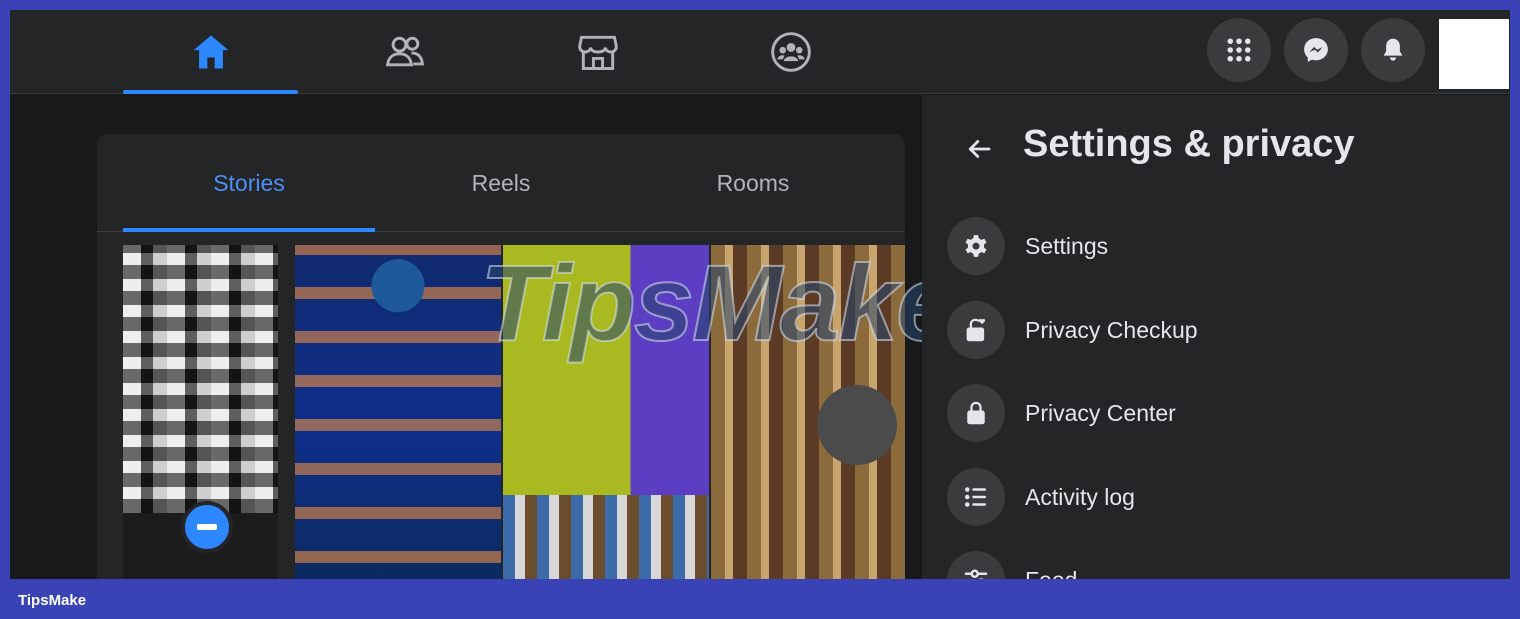 The height and width of the screenshot is (619, 1520). What do you see at coordinates (1100, 412) in the screenshot?
I see `menu-item-label: Privacy Center` at bounding box center [1100, 412].